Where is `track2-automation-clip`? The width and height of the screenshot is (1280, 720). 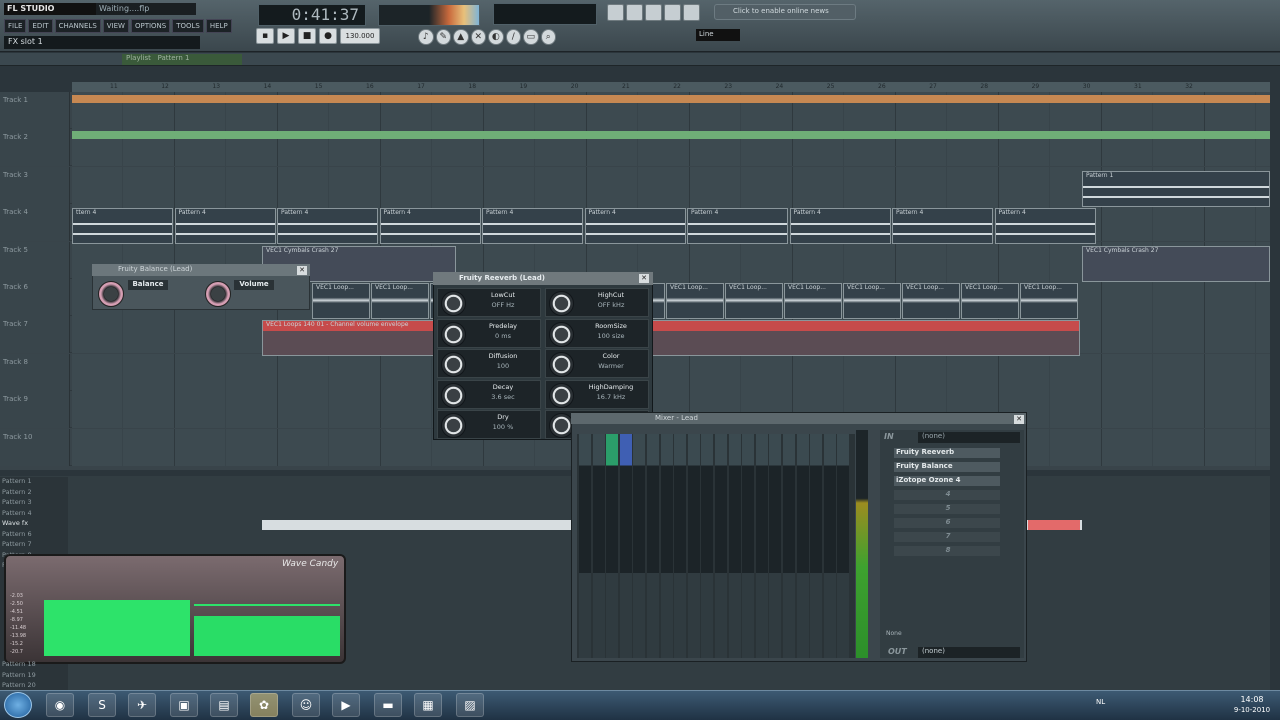 track2-automation-clip is located at coordinates (671, 135).